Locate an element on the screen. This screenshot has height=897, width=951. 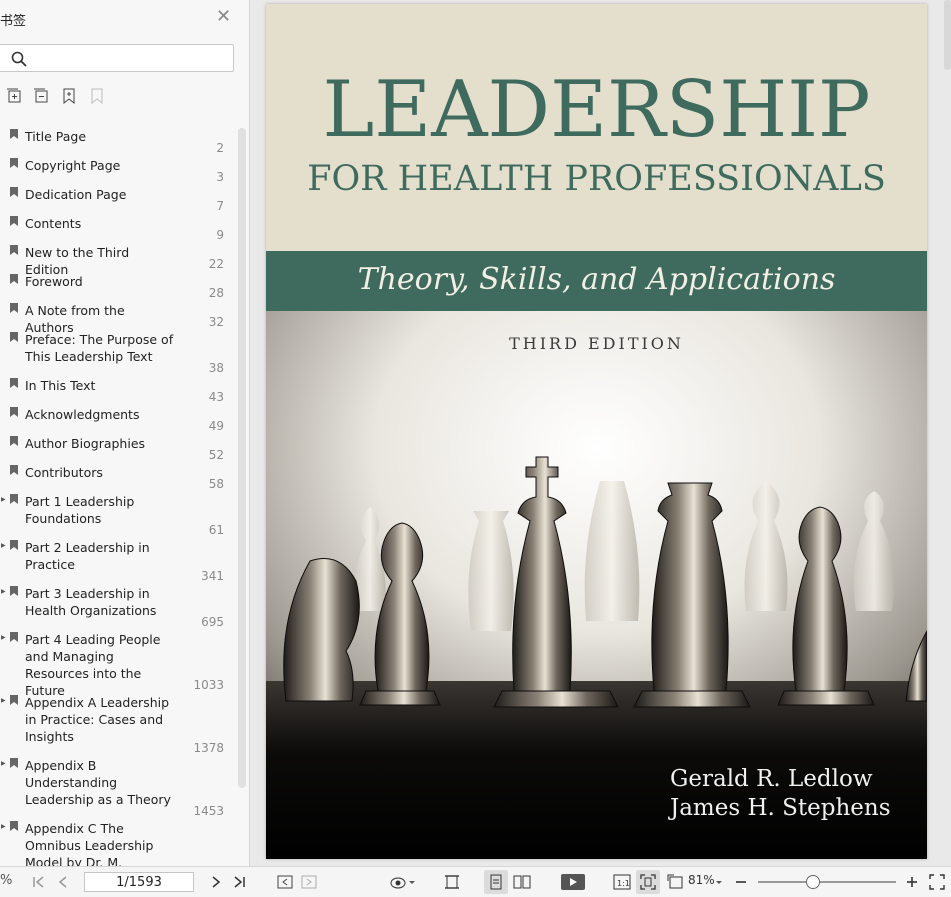
bookmark-label: Author Biographies is located at coordinates (85, 443).